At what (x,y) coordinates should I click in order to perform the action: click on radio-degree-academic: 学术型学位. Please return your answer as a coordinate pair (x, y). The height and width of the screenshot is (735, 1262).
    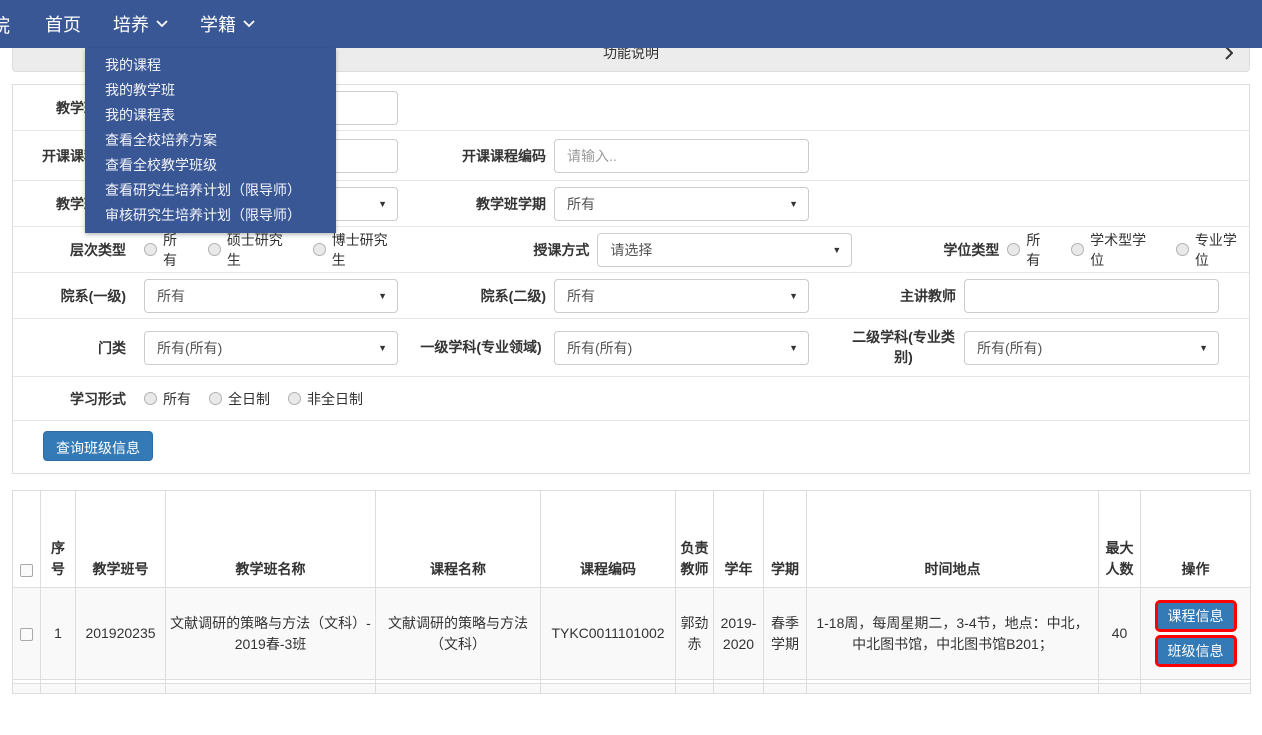
    Looking at the image, I should click on (1114, 250).